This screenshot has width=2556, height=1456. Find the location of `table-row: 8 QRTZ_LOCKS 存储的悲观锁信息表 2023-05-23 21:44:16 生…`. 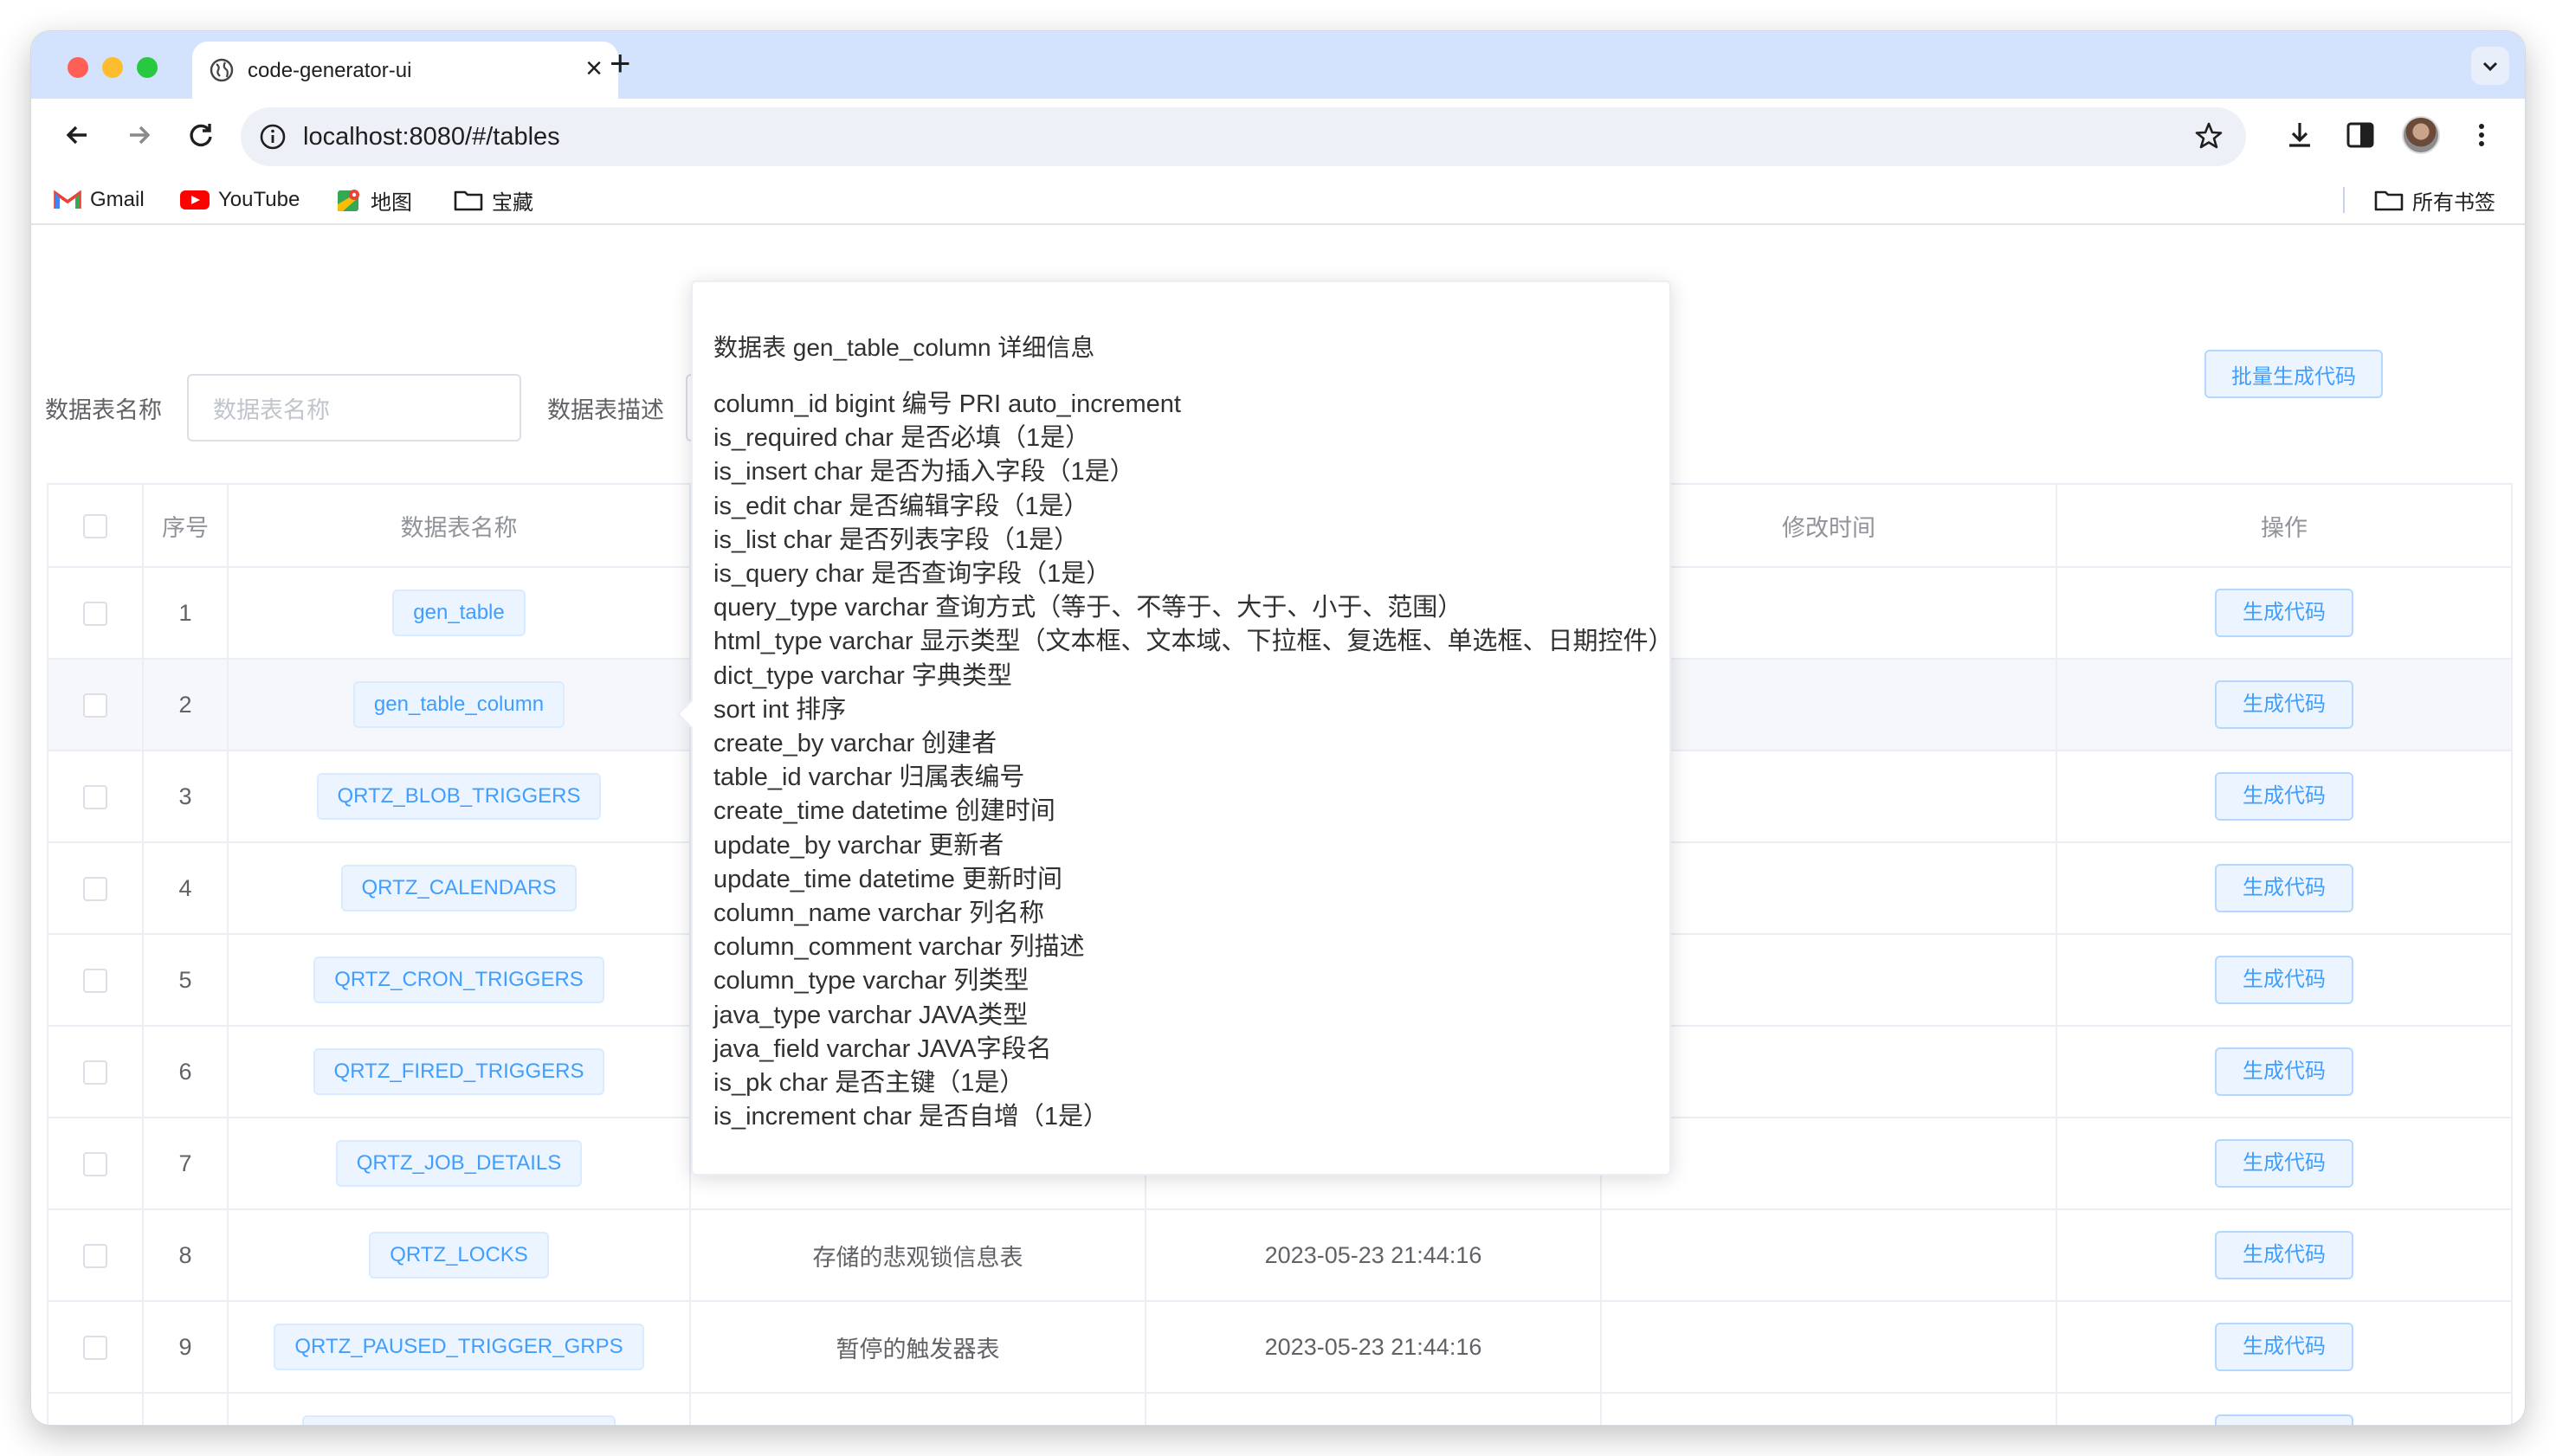

table-row: 8 QRTZ_LOCKS 存储的悲观锁信息表 2023-05-23 21:44:16 生… is located at coordinates (1280, 1255).